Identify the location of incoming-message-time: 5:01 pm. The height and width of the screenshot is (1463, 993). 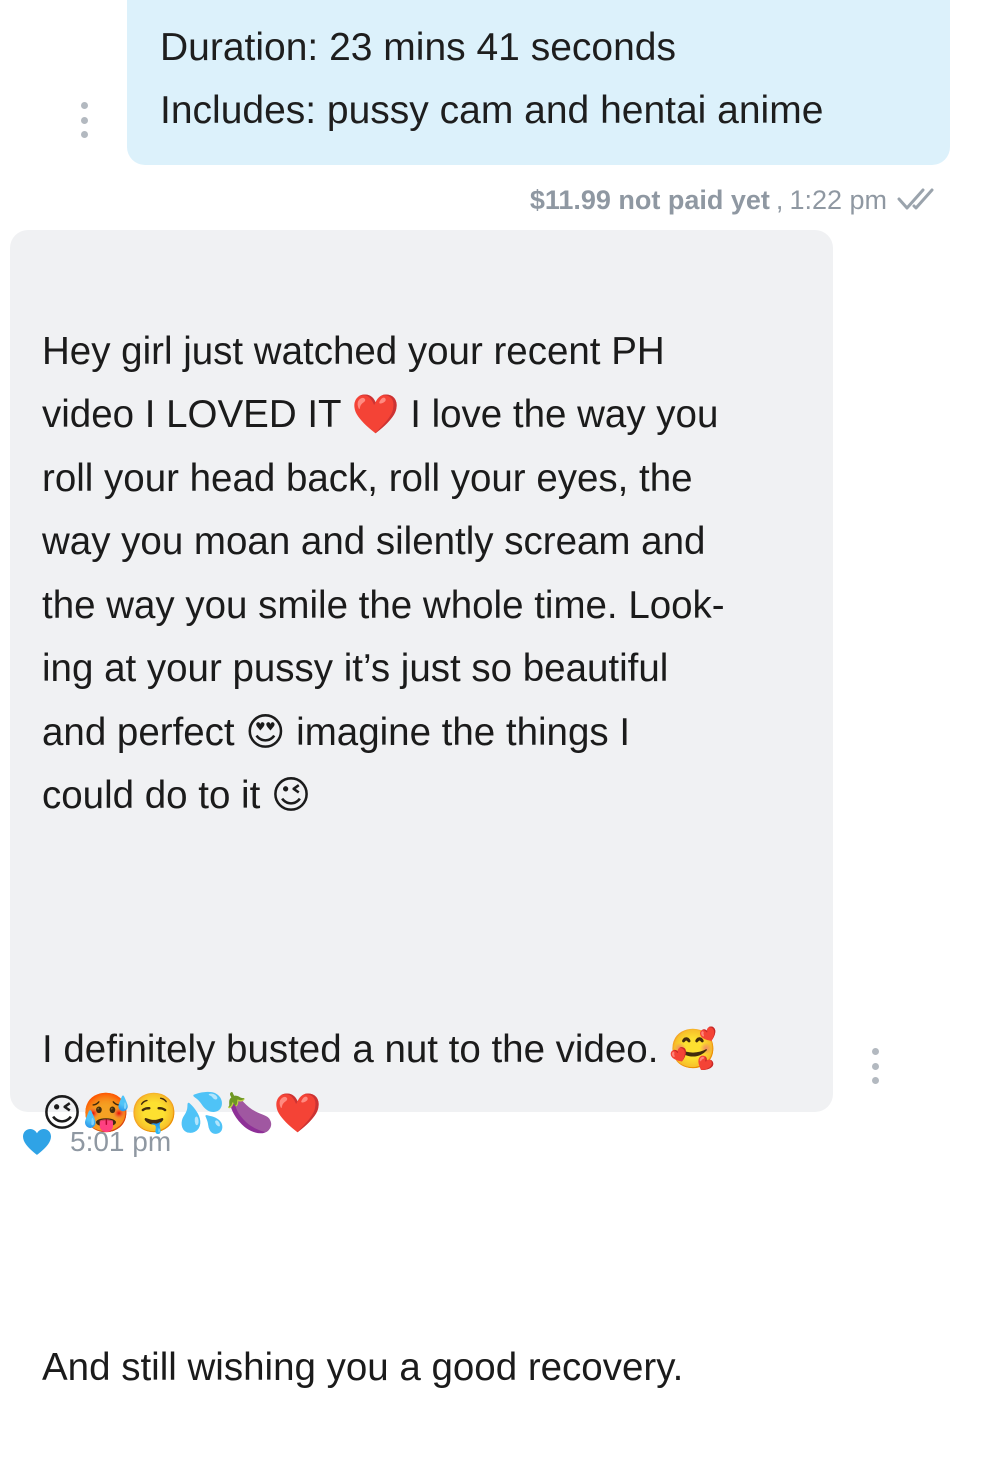
(121, 1141).